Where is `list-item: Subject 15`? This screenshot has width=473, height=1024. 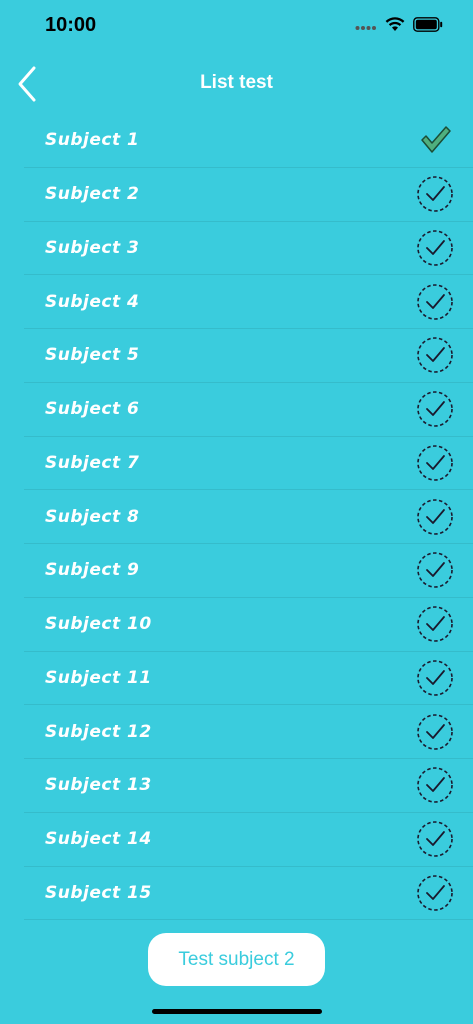 list-item: Subject 15 is located at coordinates (248, 894).